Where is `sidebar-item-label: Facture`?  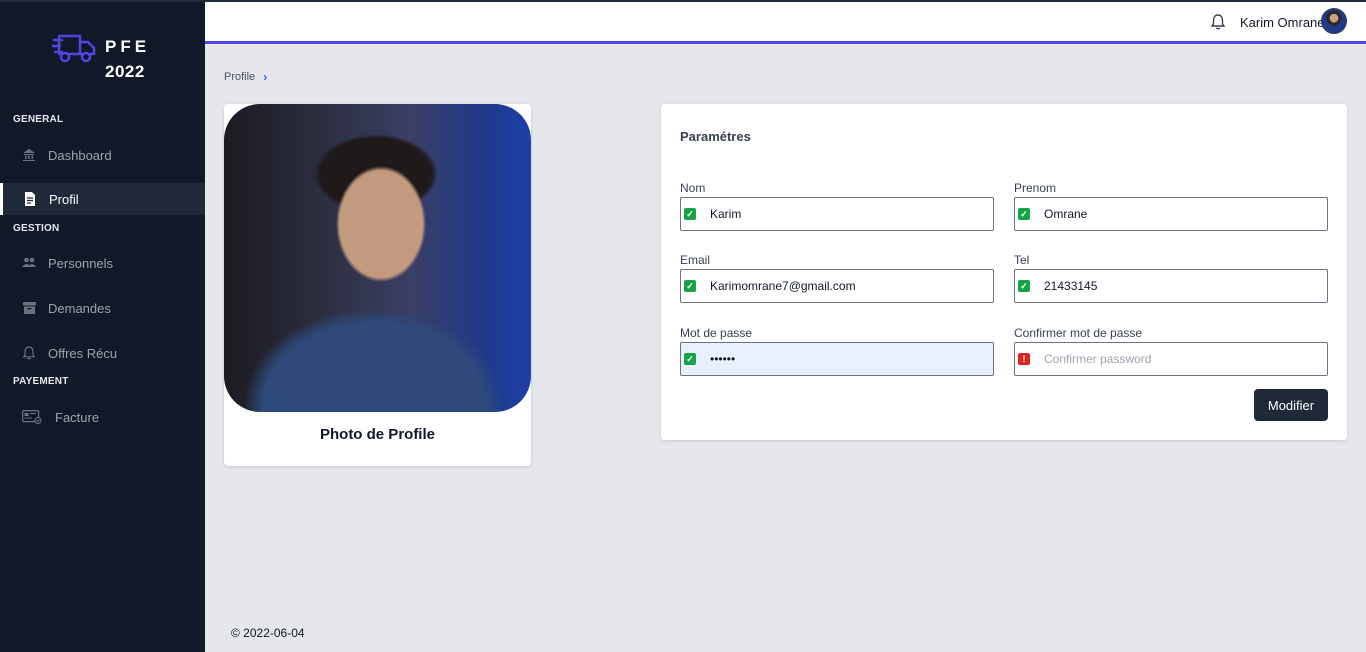
sidebar-item-label: Facture is located at coordinates (77, 417).